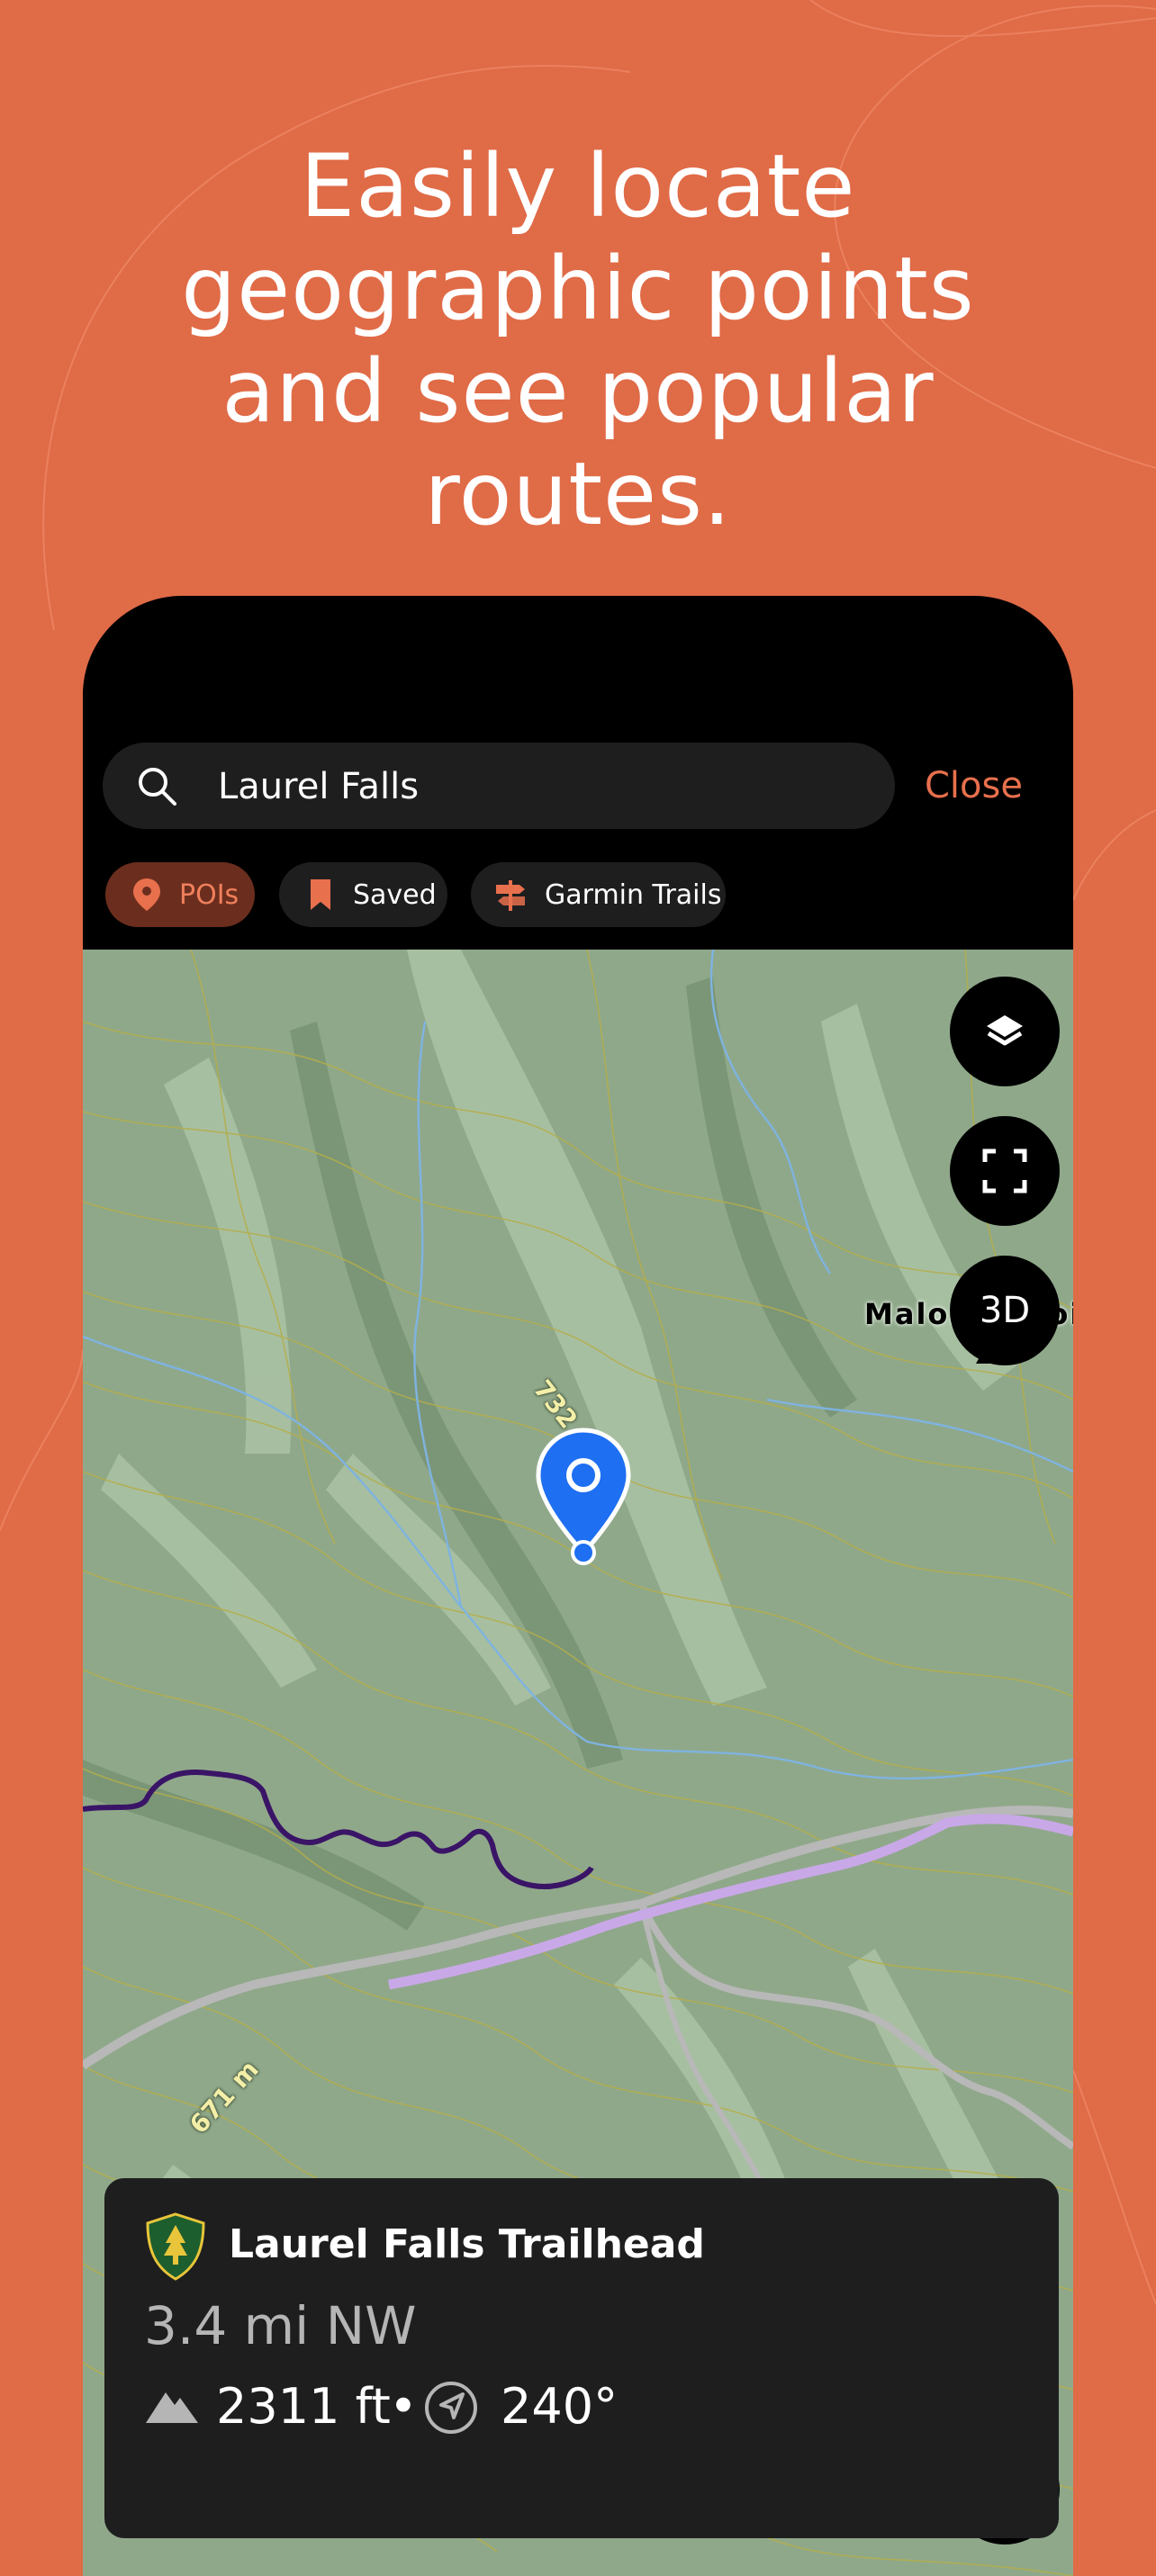  What do you see at coordinates (175, 2246) in the screenshot?
I see `usfs-shield-icon` at bounding box center [175, 2246].